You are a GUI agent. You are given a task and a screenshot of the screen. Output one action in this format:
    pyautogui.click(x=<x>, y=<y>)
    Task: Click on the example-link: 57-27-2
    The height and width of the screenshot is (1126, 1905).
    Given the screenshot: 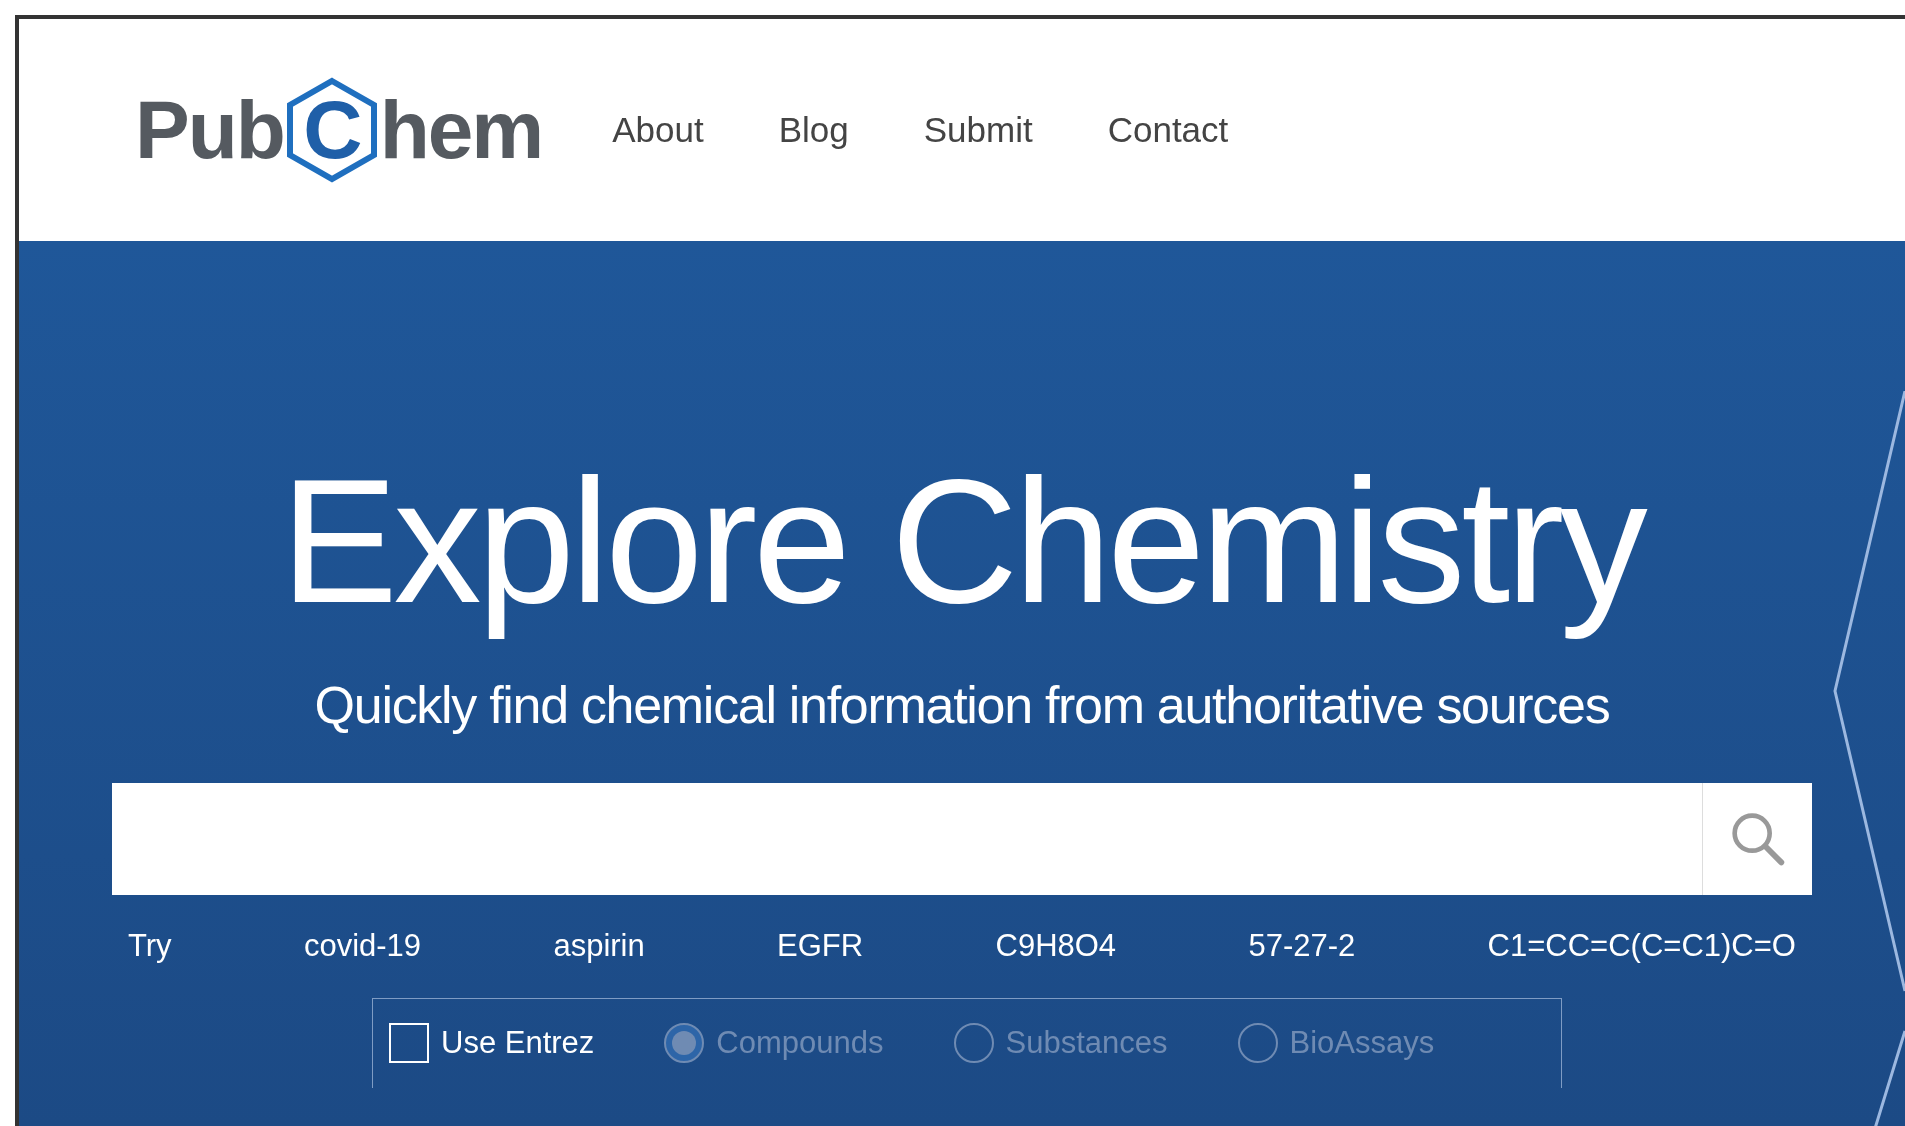 What is the action you would take?
    pyautogui.click(x=1302, y=946)
    